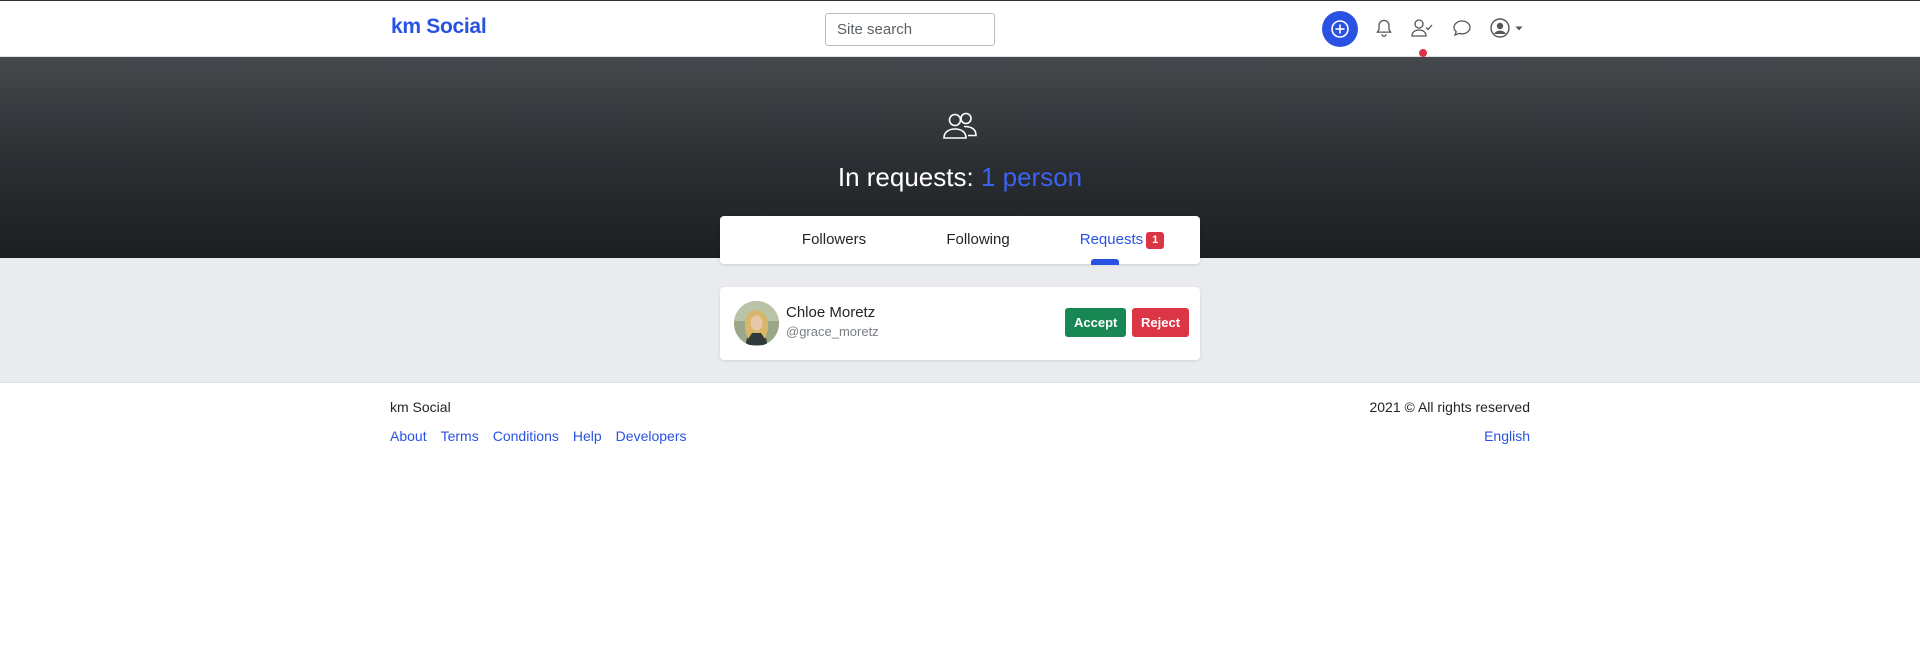 The height and width of the screenshot is (669, 1920). Describe the element at coordinates (1155, 240) in the screenshot. I see `requests-badge: 1` at that location.